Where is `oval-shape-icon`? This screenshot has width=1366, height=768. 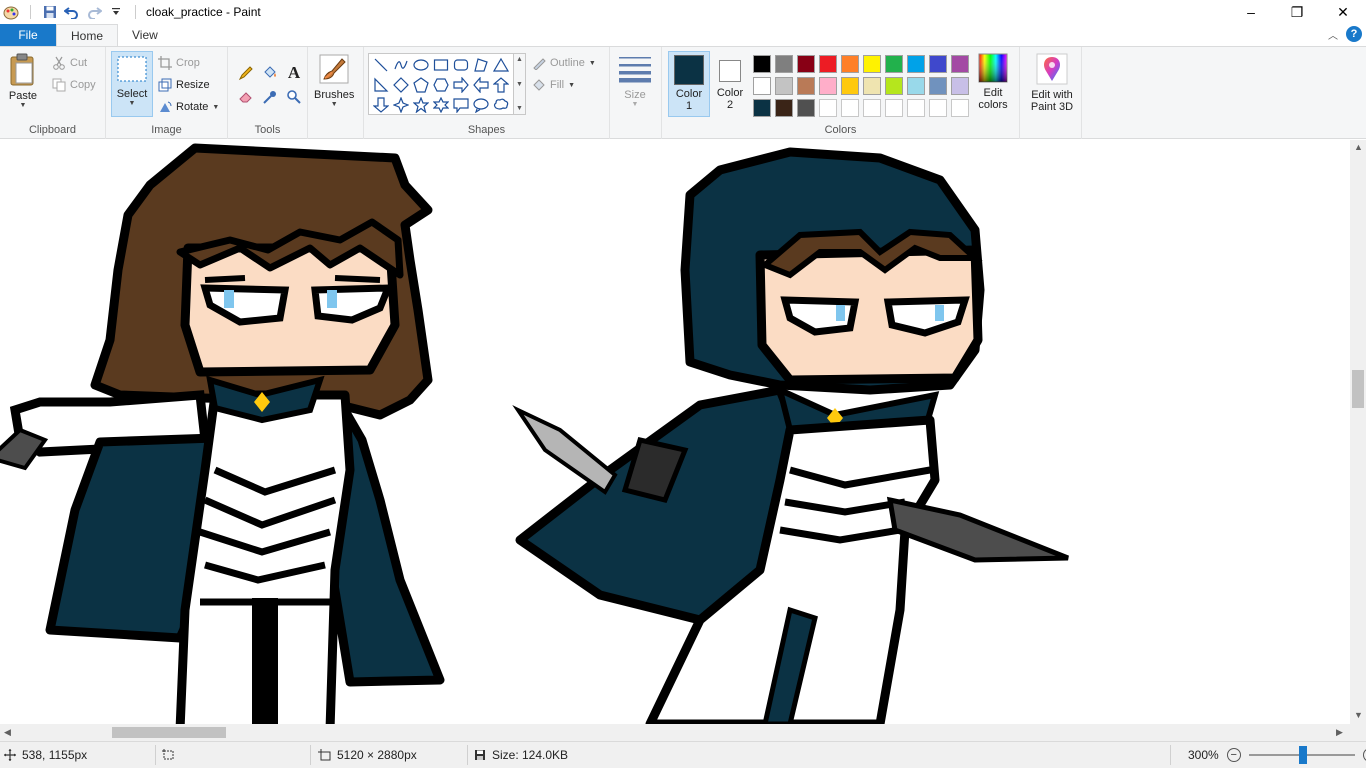
oval-shape-icon is located at coordinates (421, 65).